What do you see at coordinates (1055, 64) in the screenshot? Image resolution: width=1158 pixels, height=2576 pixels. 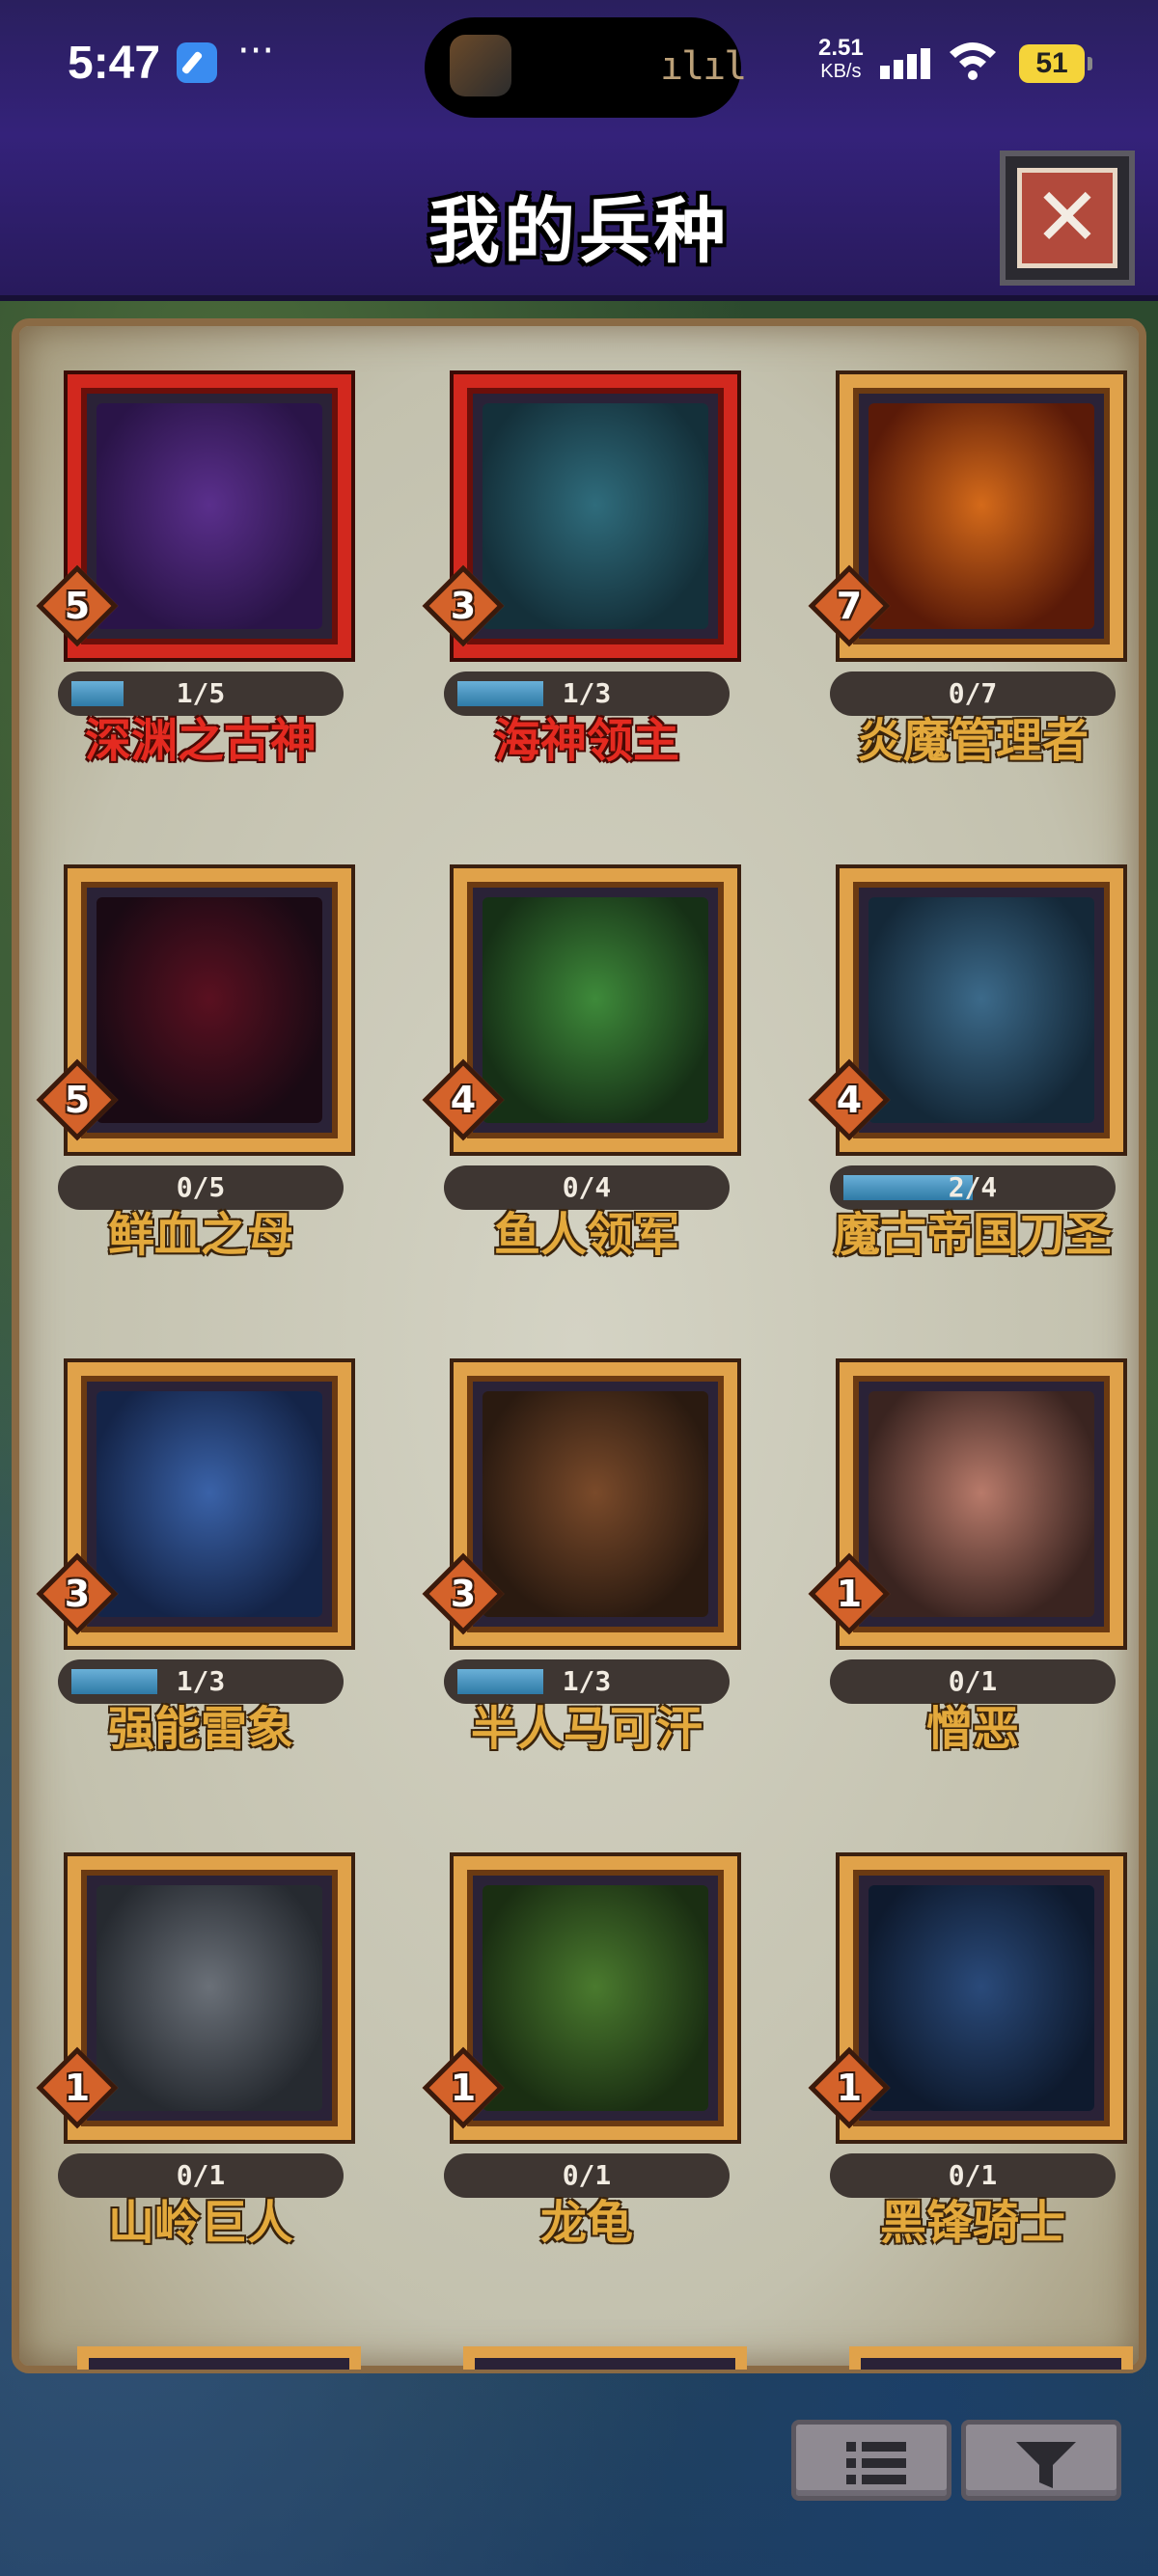 I see `battery-indicator: 51` at bounding box center [1055, 64].